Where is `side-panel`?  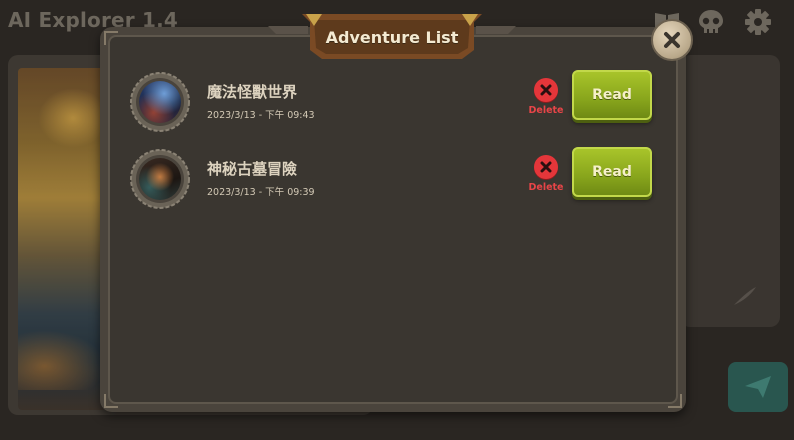 side-panel is located at coordinates (730, 191).